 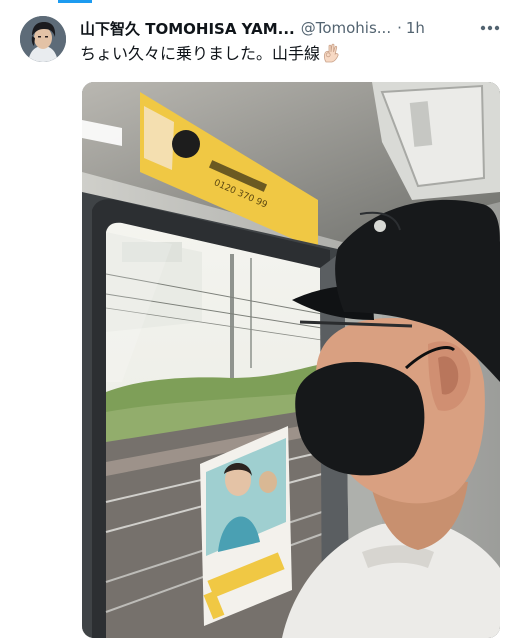 I want to click on avatar-image, so click(x=43, y=39).